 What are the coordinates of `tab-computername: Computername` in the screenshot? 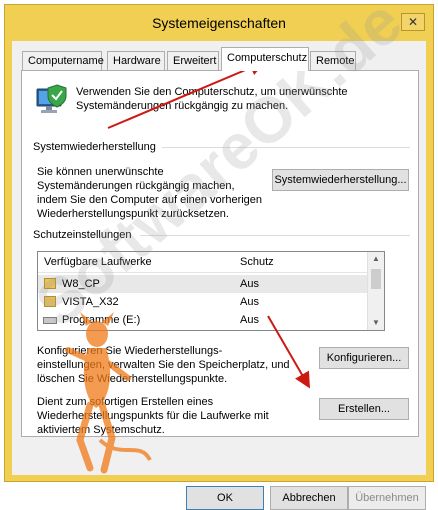 It's located at (63, 60).